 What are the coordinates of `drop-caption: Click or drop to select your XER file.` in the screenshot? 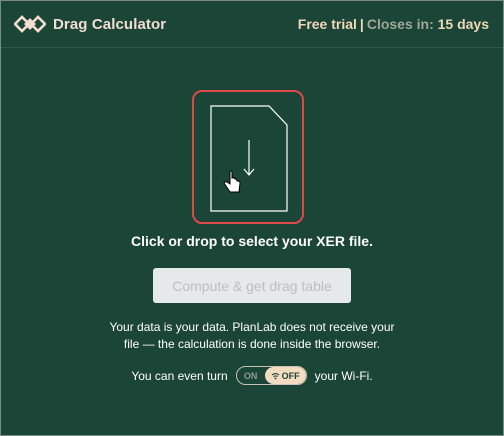 It's located at (252, 241).